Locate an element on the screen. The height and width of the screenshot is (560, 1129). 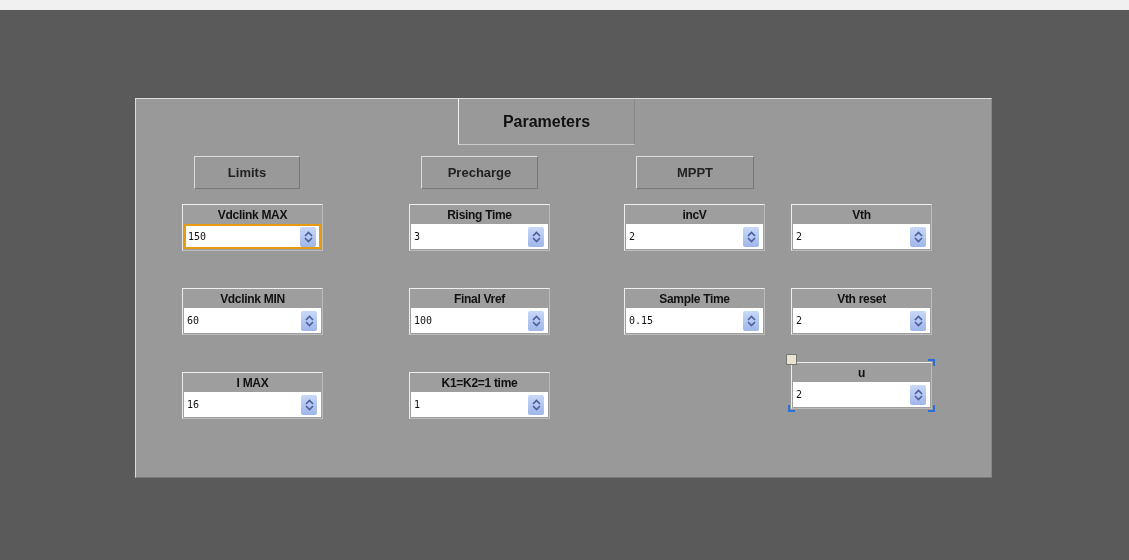
number-field: 60 is located at coordinates (252, 320).